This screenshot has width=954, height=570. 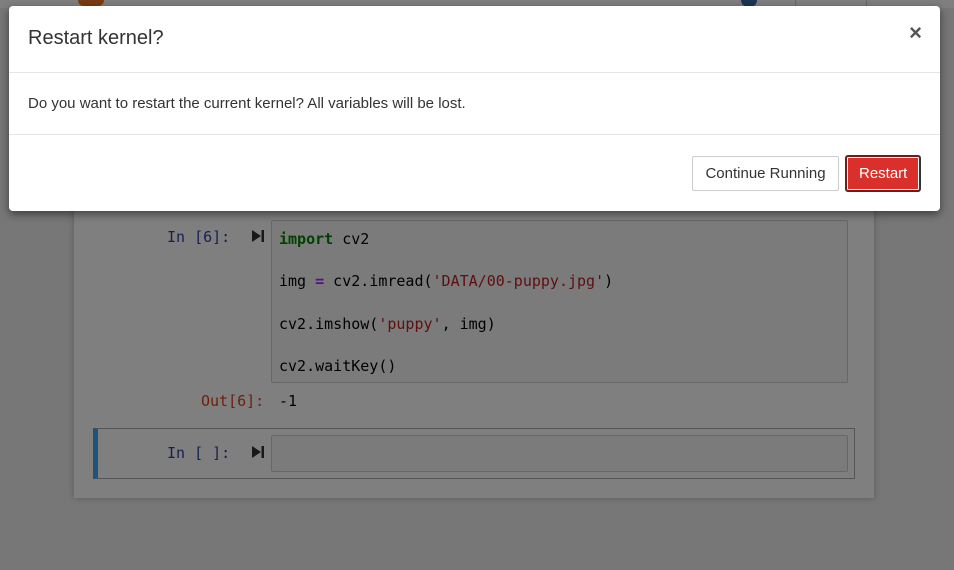 What do you see at coordinates (474, 39) in the screenshot?
I see `dialog-header: Restart kernel? ×` at bounding box center [474, 39].